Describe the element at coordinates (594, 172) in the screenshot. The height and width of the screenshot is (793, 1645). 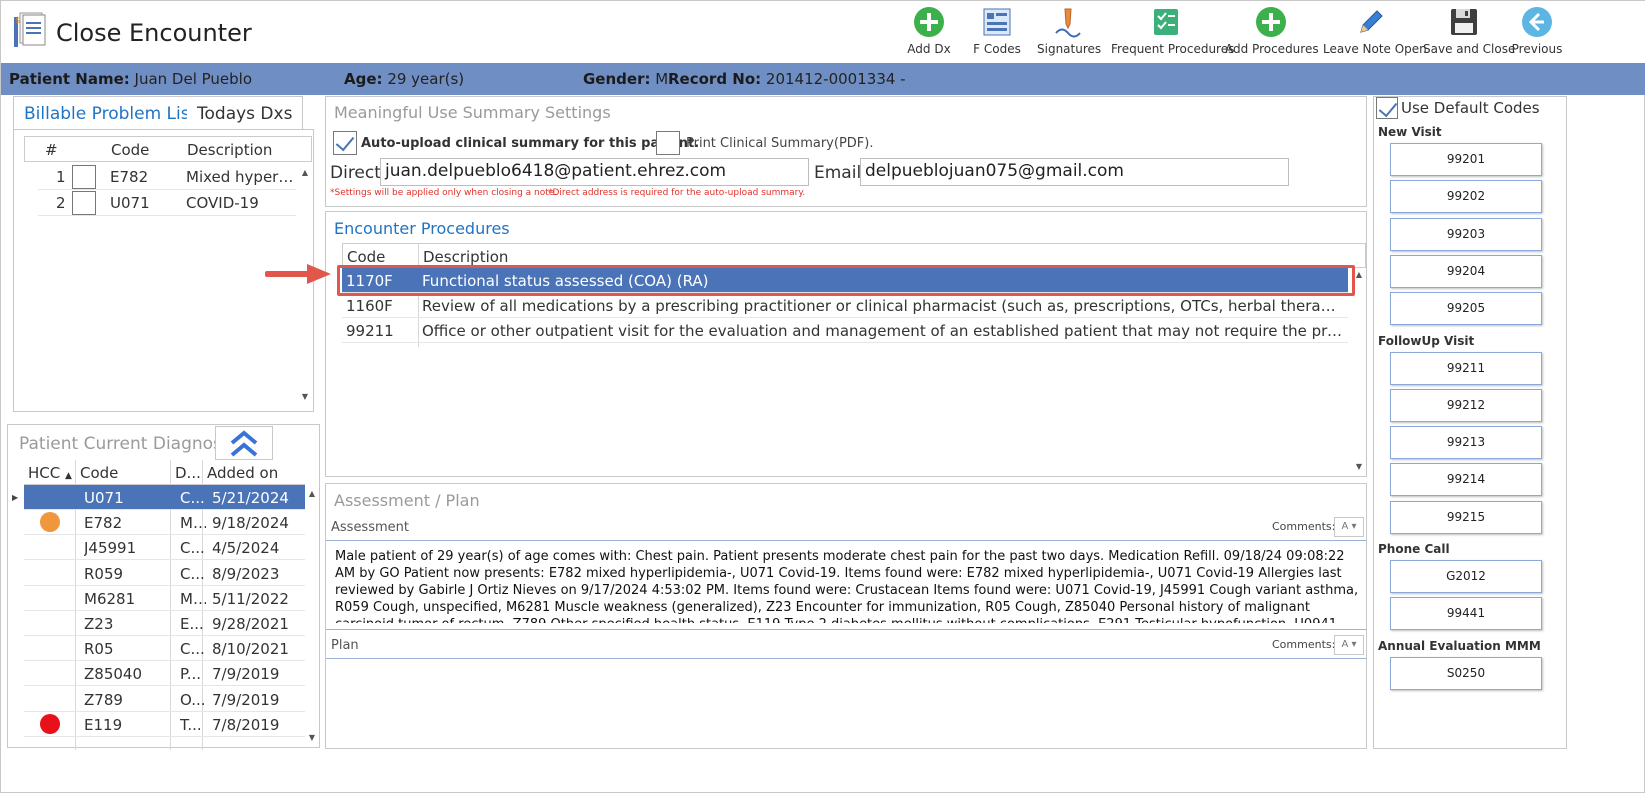
I see `direct-address-field: juan.delpueblo6418@patient.ehrez.com` at that location.